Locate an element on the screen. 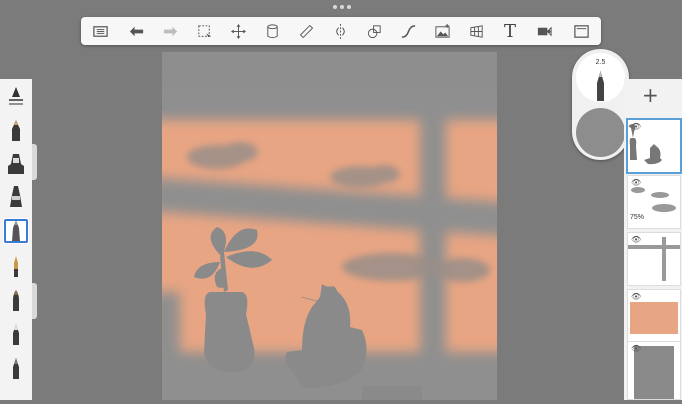  transform-icon is located at coordinates (238, 31).